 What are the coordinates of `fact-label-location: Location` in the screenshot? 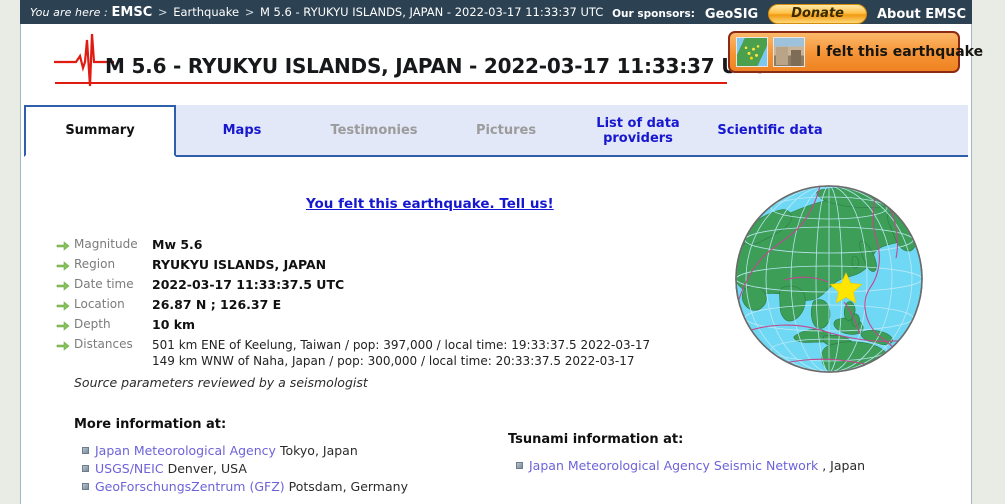 It's located at (99, 304).